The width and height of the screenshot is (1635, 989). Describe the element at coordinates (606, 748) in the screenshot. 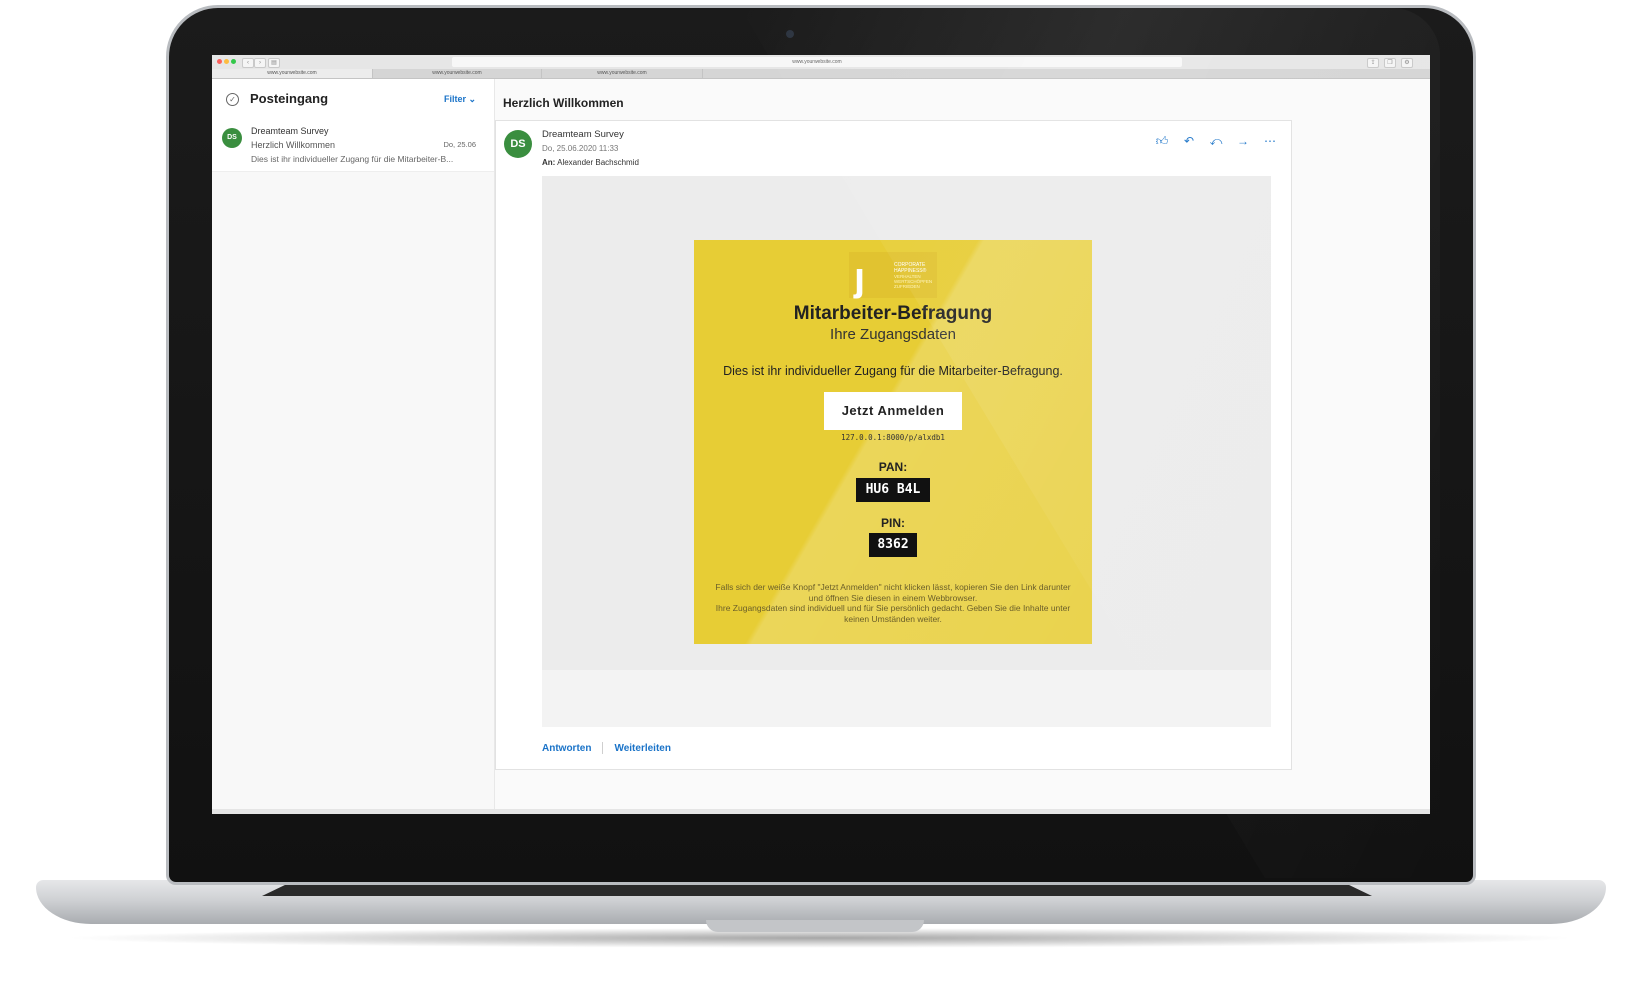

I see `reply-links: Antworten Weiterleiten` at that location.